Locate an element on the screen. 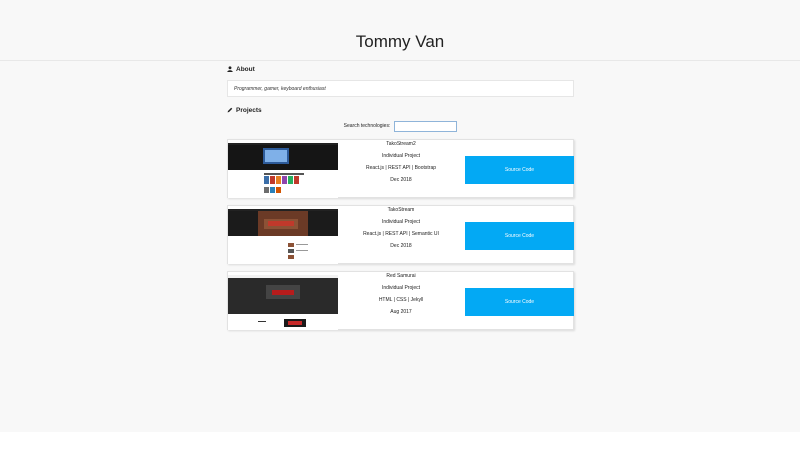 Image resolution: width=800 pixels, height=450 pixels. search-row: Search technologies: is located at coordinates (400, 126).